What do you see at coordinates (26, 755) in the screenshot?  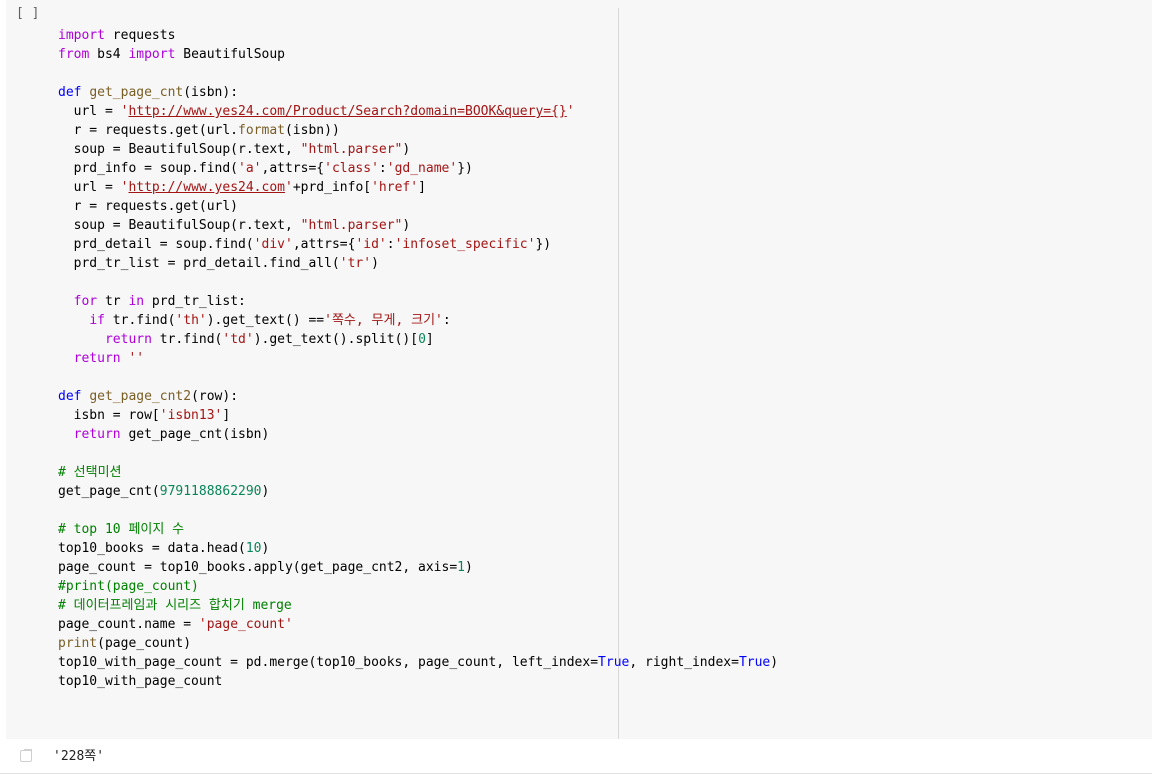 I see `output-clear-icon` at bounding box center [26, 755].